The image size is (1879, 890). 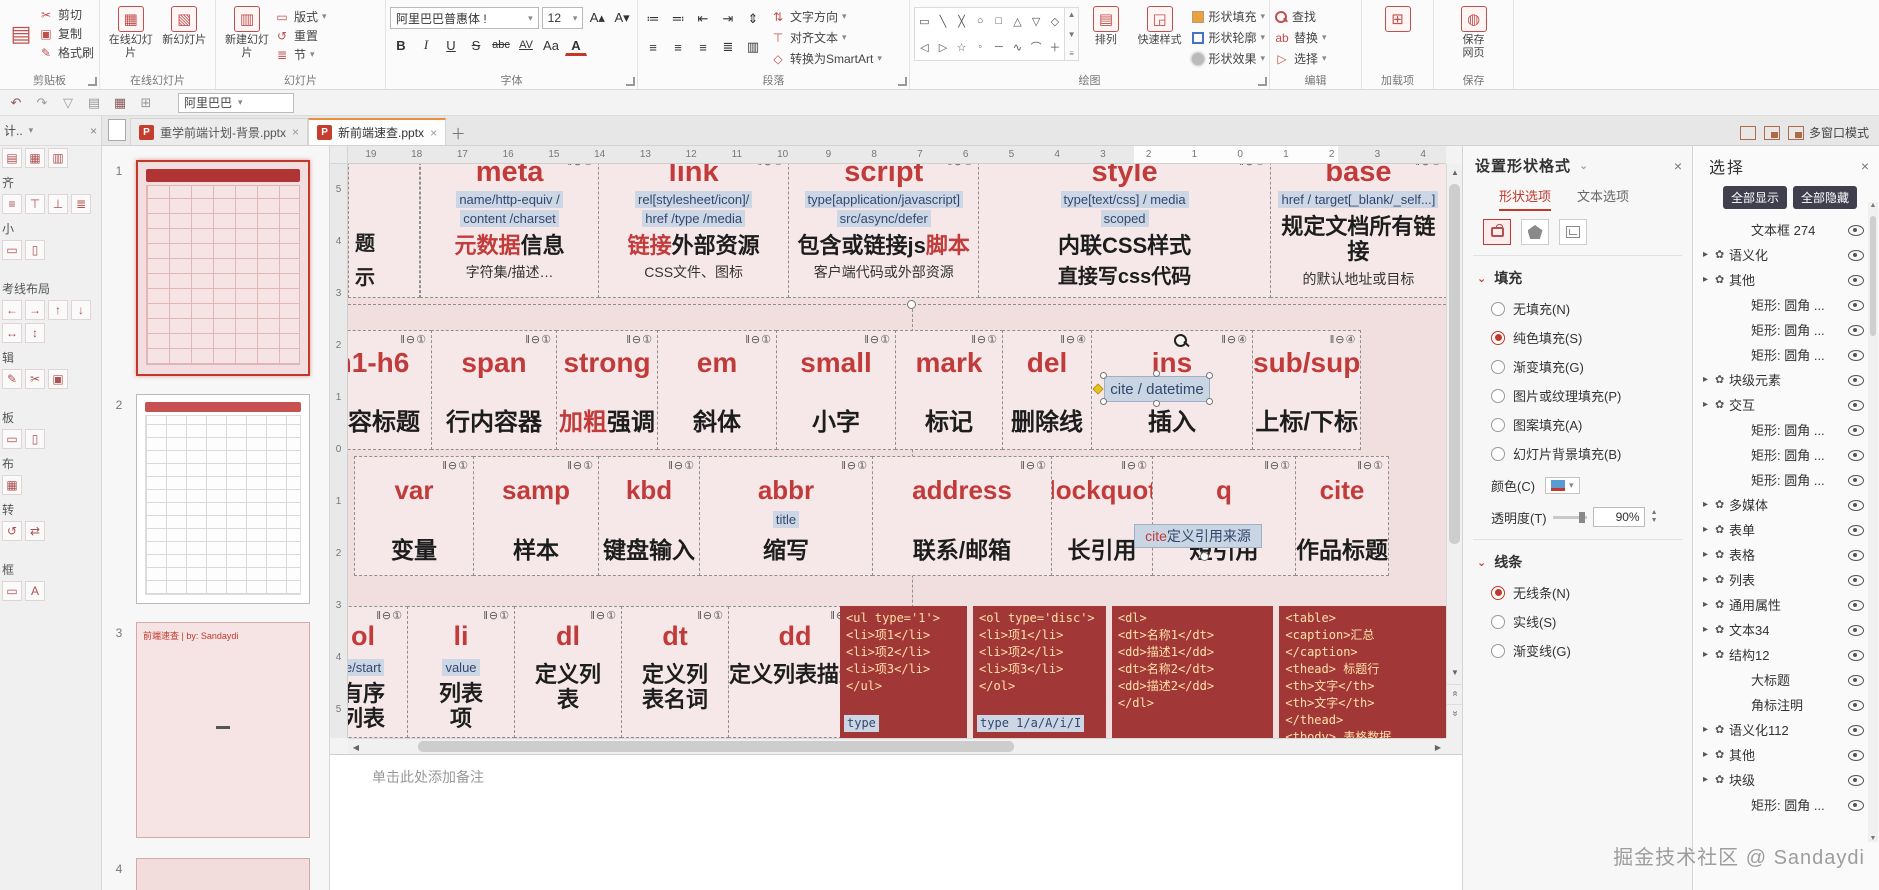 What do you see at coordinates (1873, 522) in the screenshot?
I see `selection-list-scrollbar: ▲ ▼` at bounding box center [1873, 522].